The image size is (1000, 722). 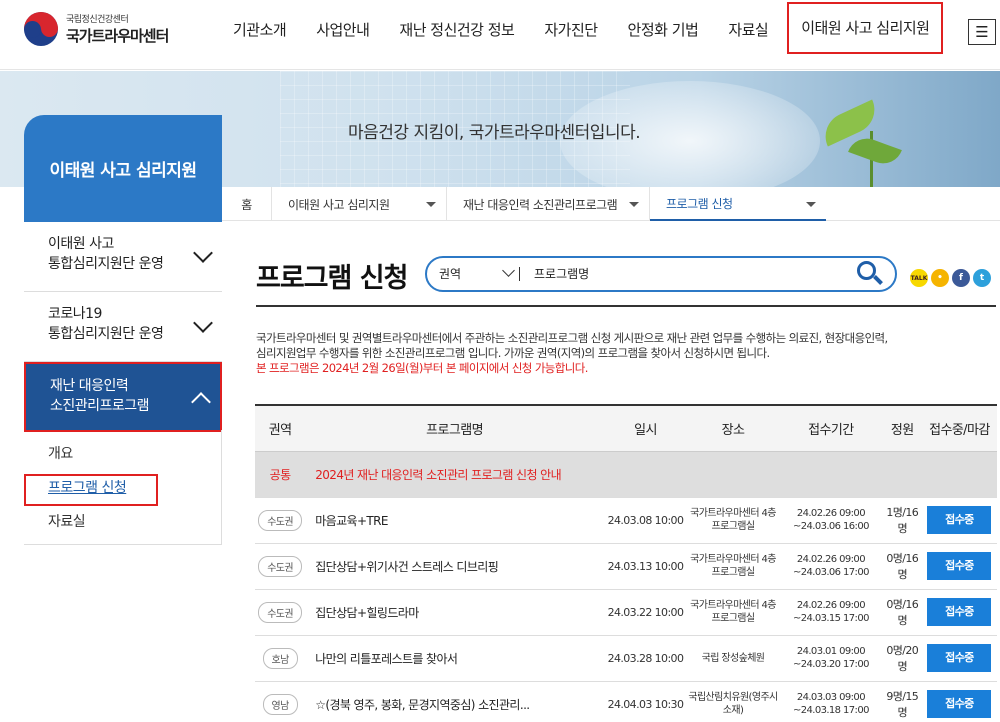 What do you see at coordinates (454, 520) in the screenshot?
I see `row-program-link: 마음교육+TRE` at bounding box center [454, 520].